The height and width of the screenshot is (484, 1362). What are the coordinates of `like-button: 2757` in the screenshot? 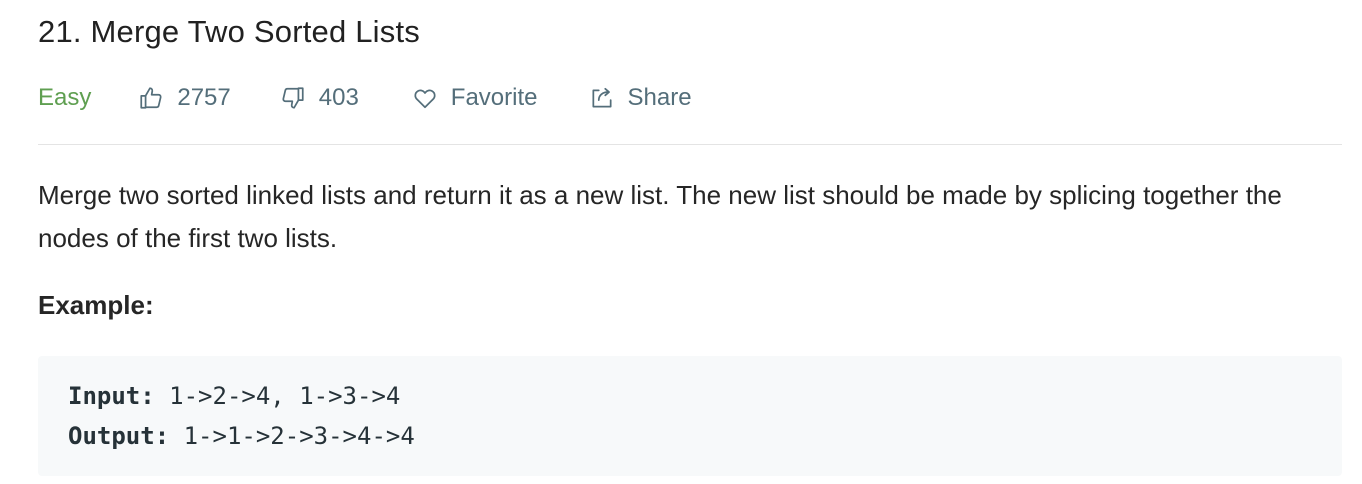 It's located at (184, 98).